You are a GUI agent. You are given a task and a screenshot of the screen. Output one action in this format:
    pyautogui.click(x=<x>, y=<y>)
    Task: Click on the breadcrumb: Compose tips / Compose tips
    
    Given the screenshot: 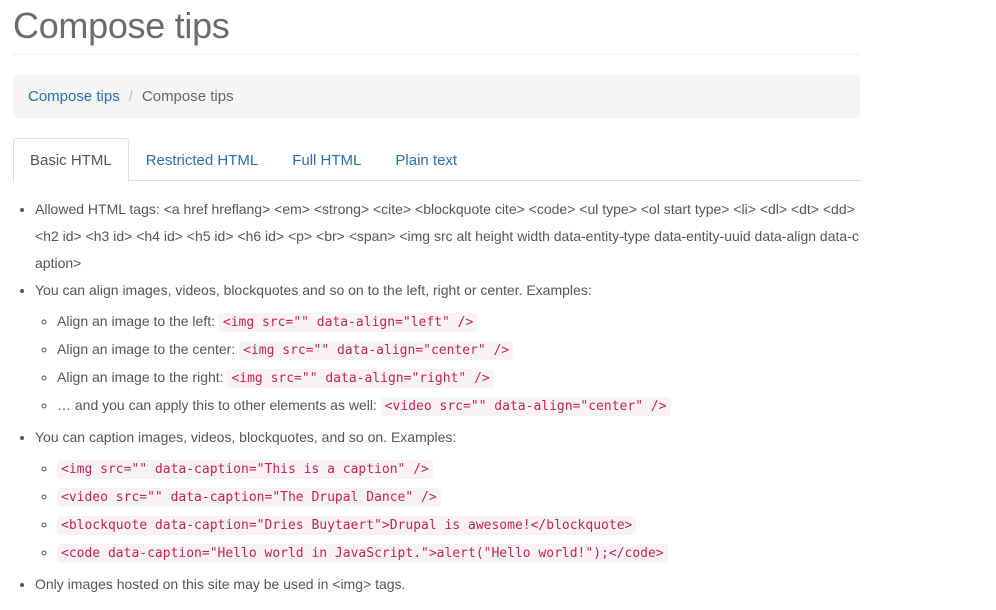 What is the action you would take?
    pyautogui.click(x=436, y=96)
    